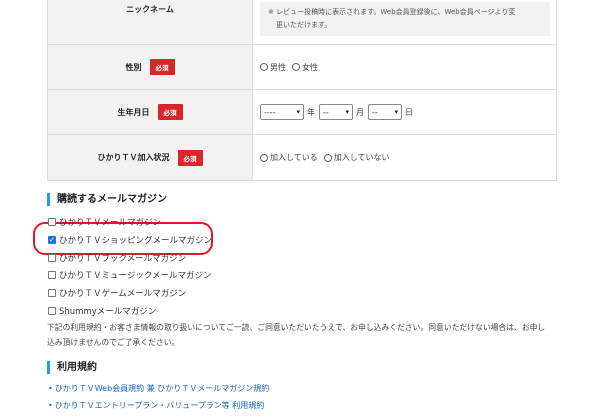 This screenshot has height=417, width=600. What do you see at coordinates (133, 112) in the screenshot?
I see `birthdate-label: 生年月日` at bounding box center [133, 112].